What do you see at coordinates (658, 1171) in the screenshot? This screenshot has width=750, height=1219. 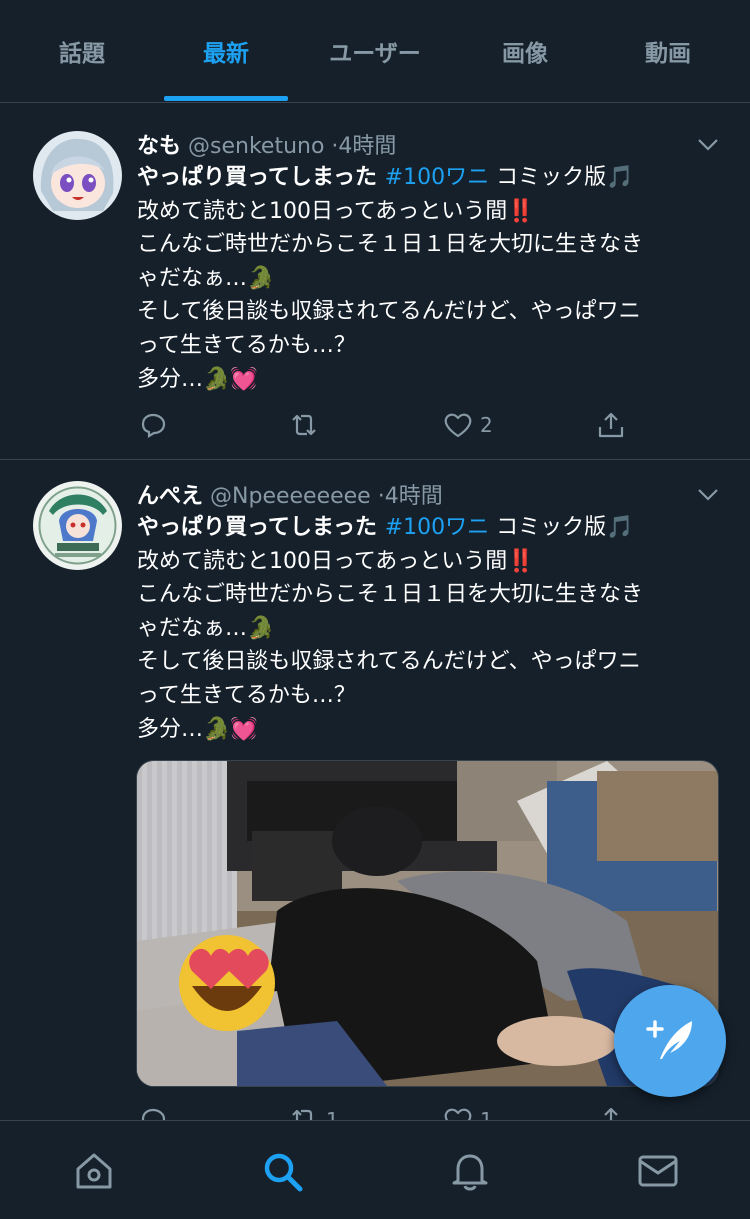 I see `mail-icon` at bounding box center [658, 1171].